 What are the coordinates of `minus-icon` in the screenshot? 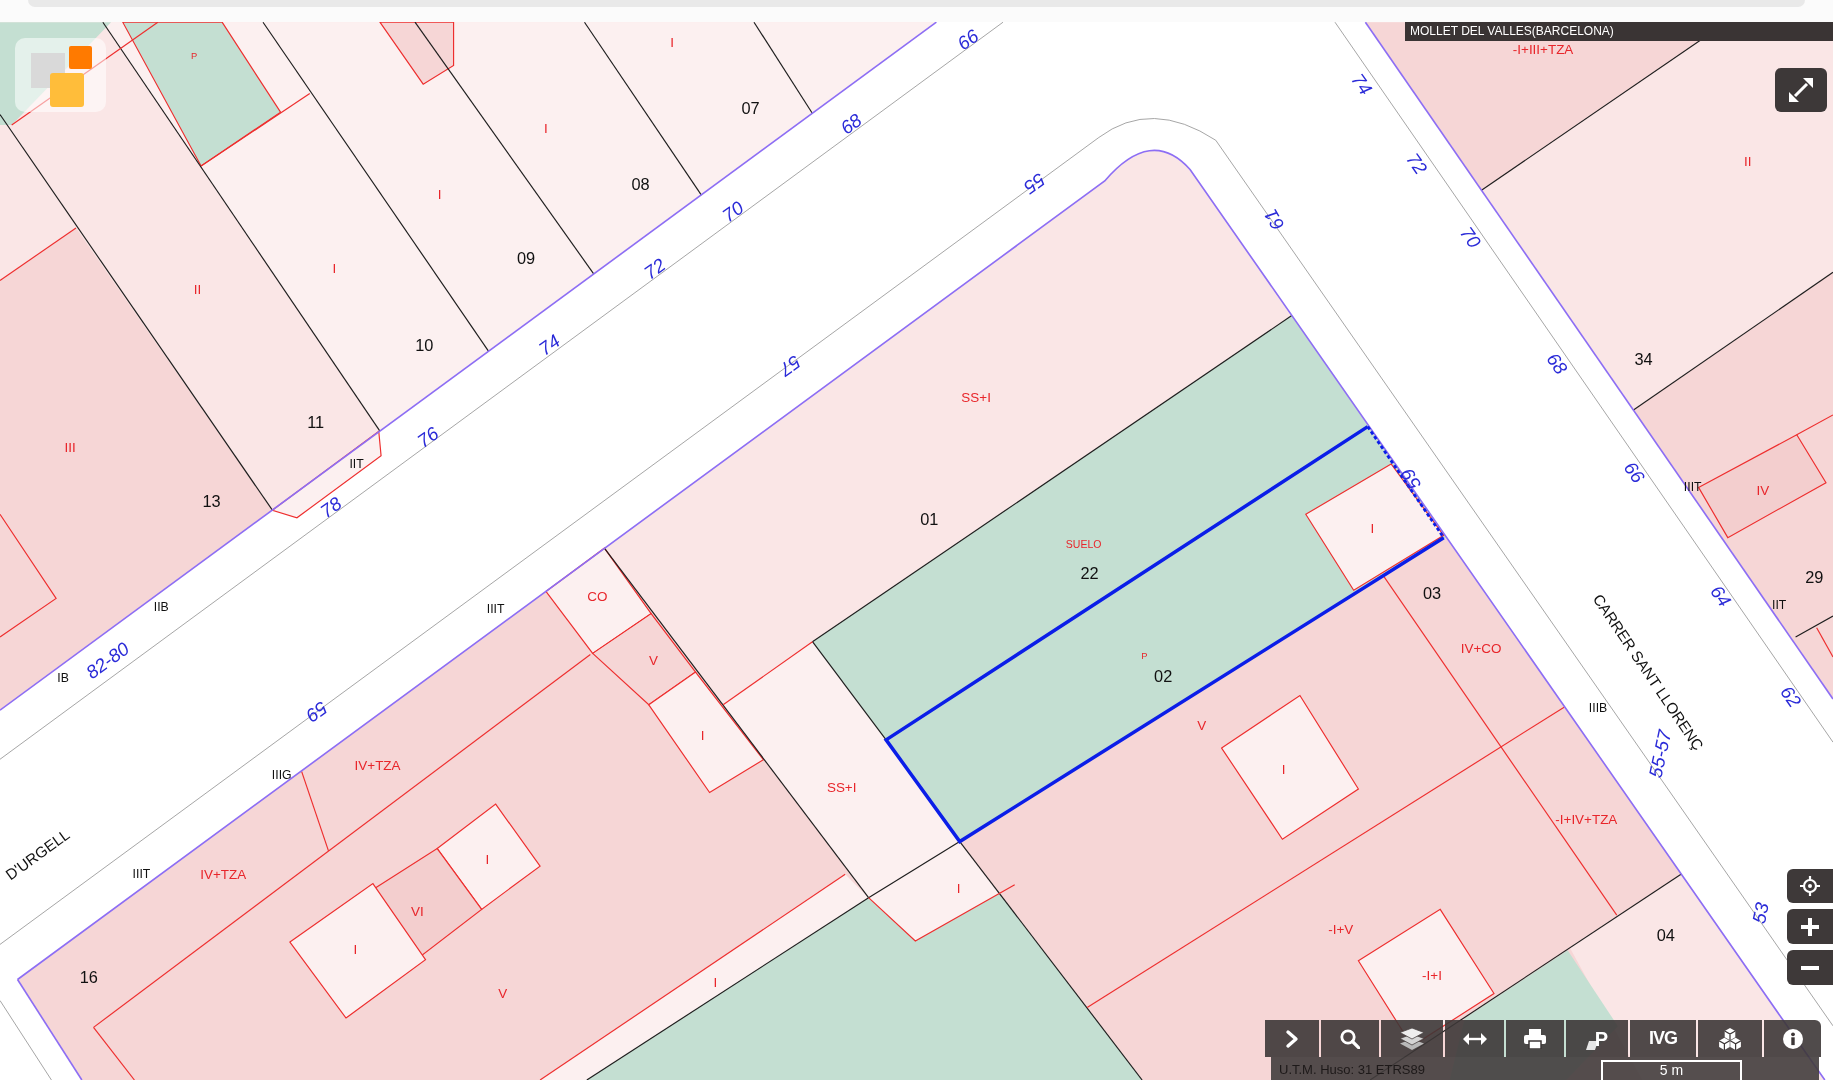 It's located at (1810, 967).